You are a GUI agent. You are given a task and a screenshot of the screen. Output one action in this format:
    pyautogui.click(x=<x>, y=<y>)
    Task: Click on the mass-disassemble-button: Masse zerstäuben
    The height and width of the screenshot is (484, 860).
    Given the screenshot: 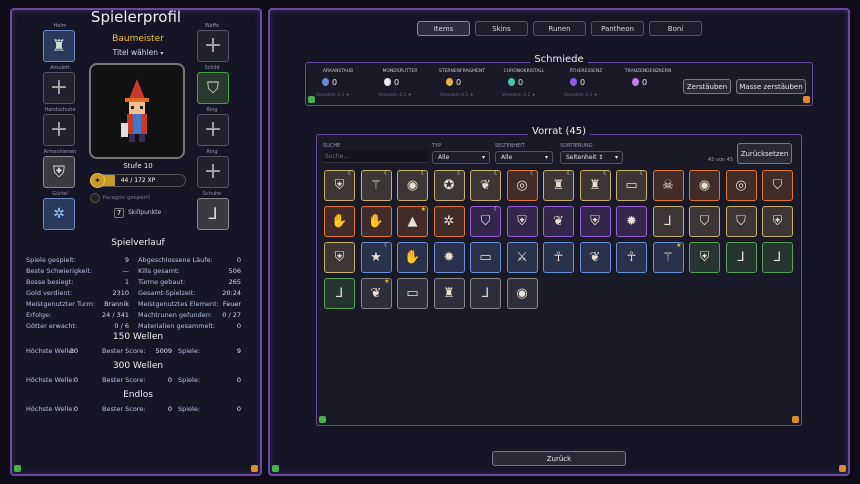 What is the action you would take?
    pyautogui.click(x=771, y=86)
    